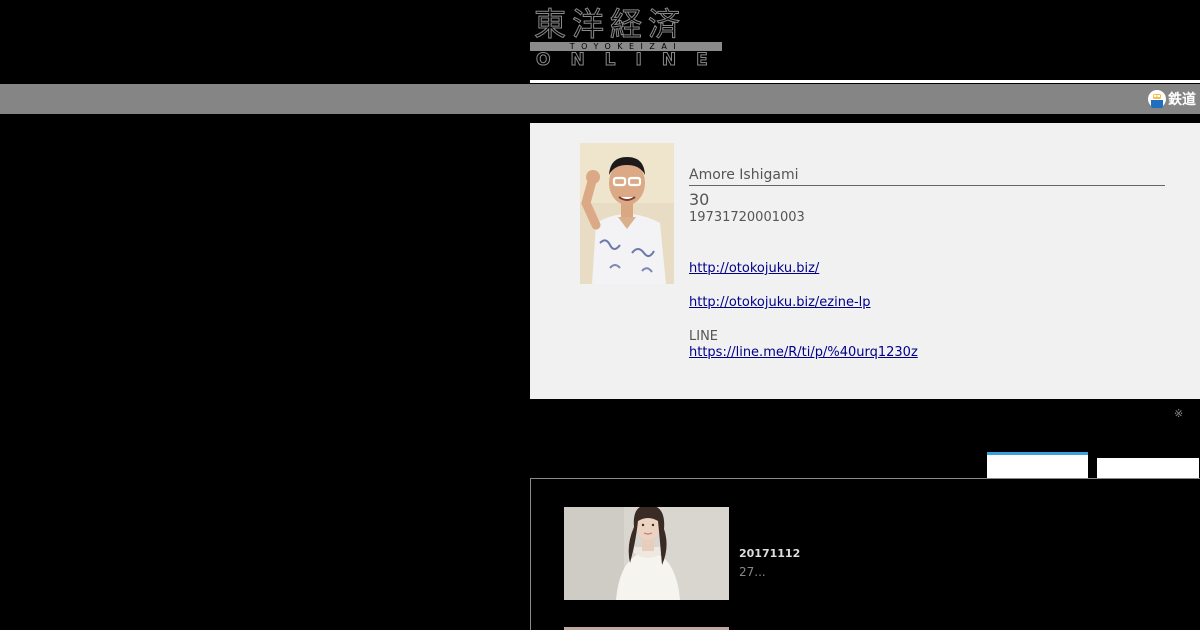 The width and height of the screenshot is (1200, 630). Describe the element at coordinates (927, 353) in the screenshot. I see `author-line-link: https://line.me/R/ti/p/%40urq1230z` at that location.